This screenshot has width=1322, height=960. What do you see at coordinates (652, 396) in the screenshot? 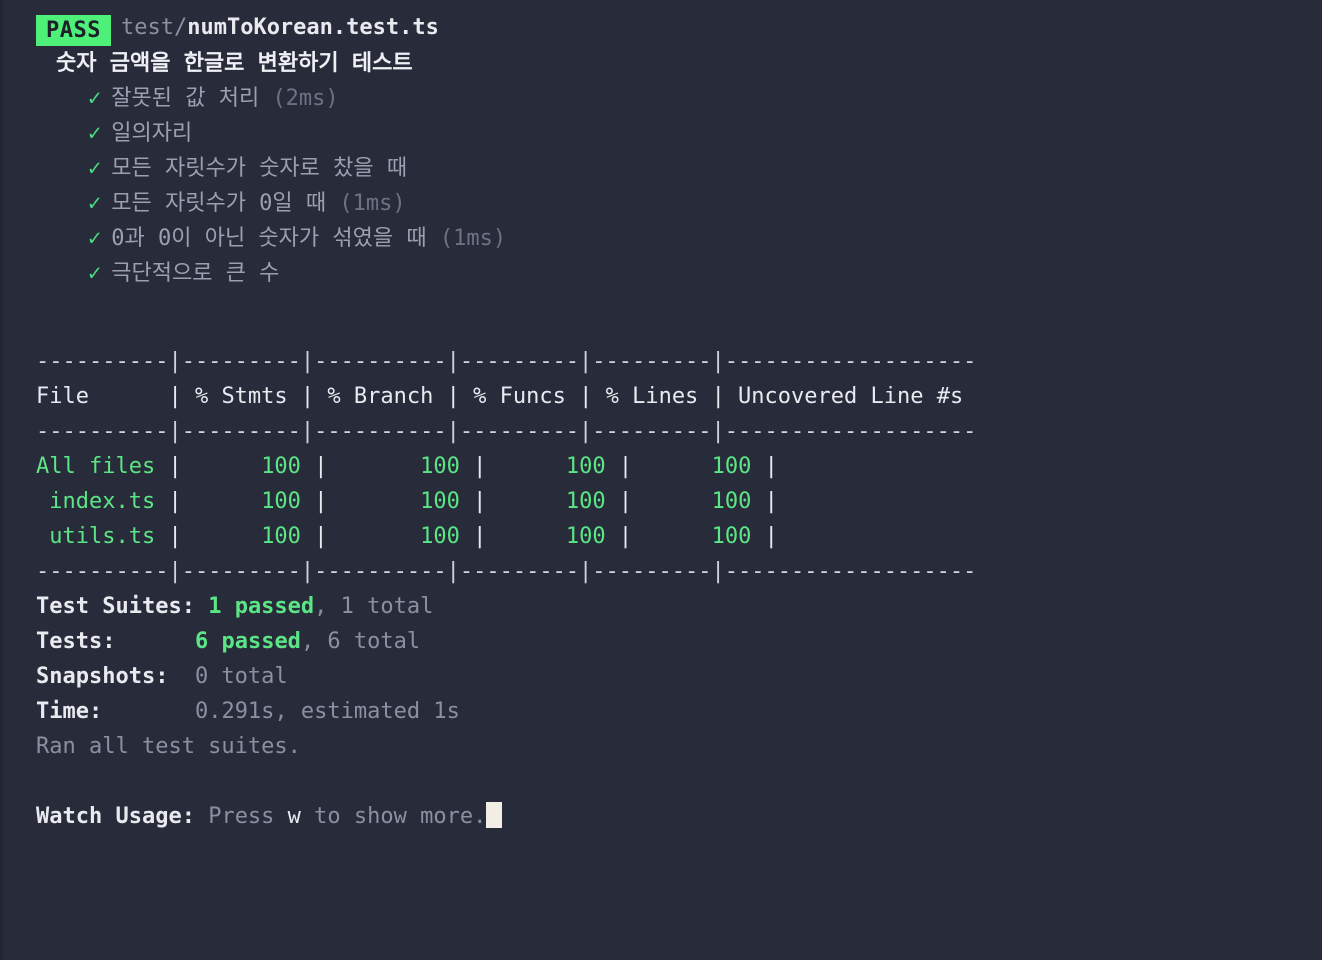
I see `coverage-col-lines: % Lines` at bounding box center [652, 396].